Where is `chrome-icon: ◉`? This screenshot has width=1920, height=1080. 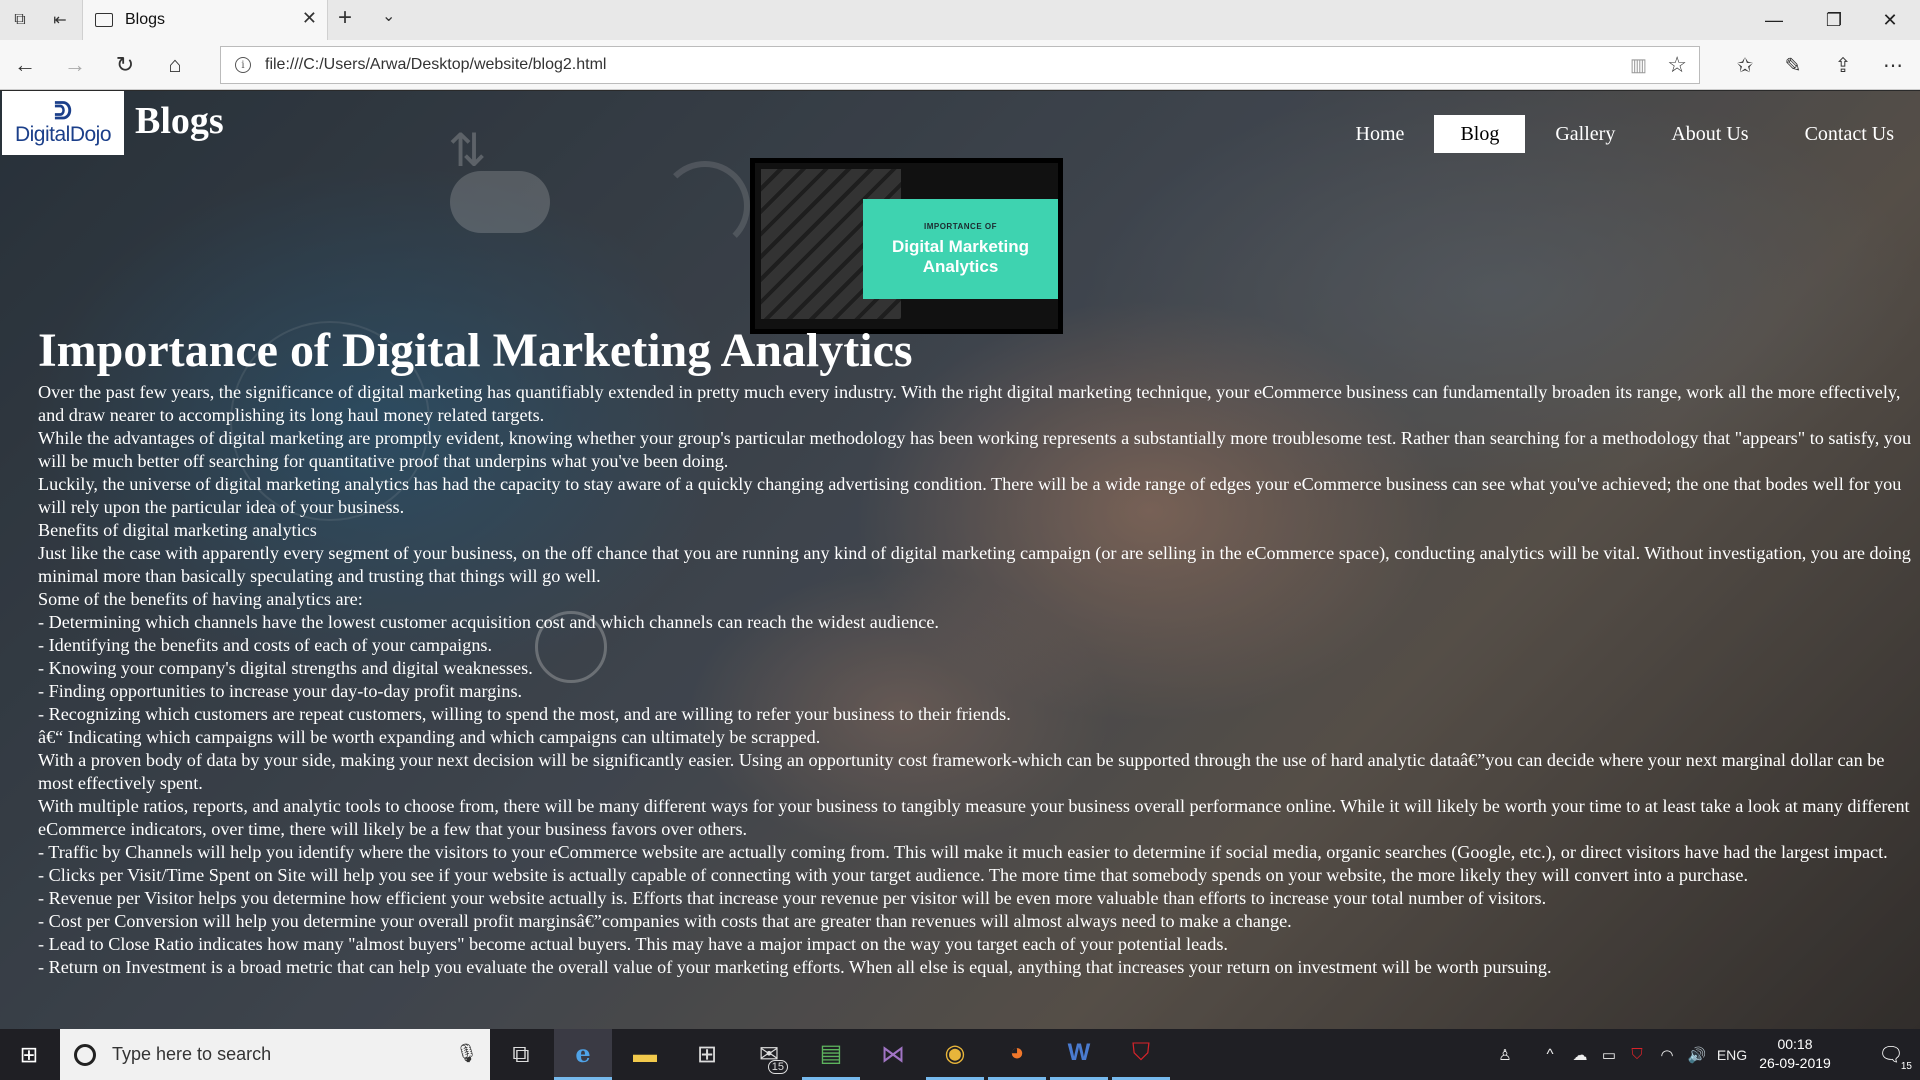
chrome-icon: ◉ is located at coordinates (955, 1054).